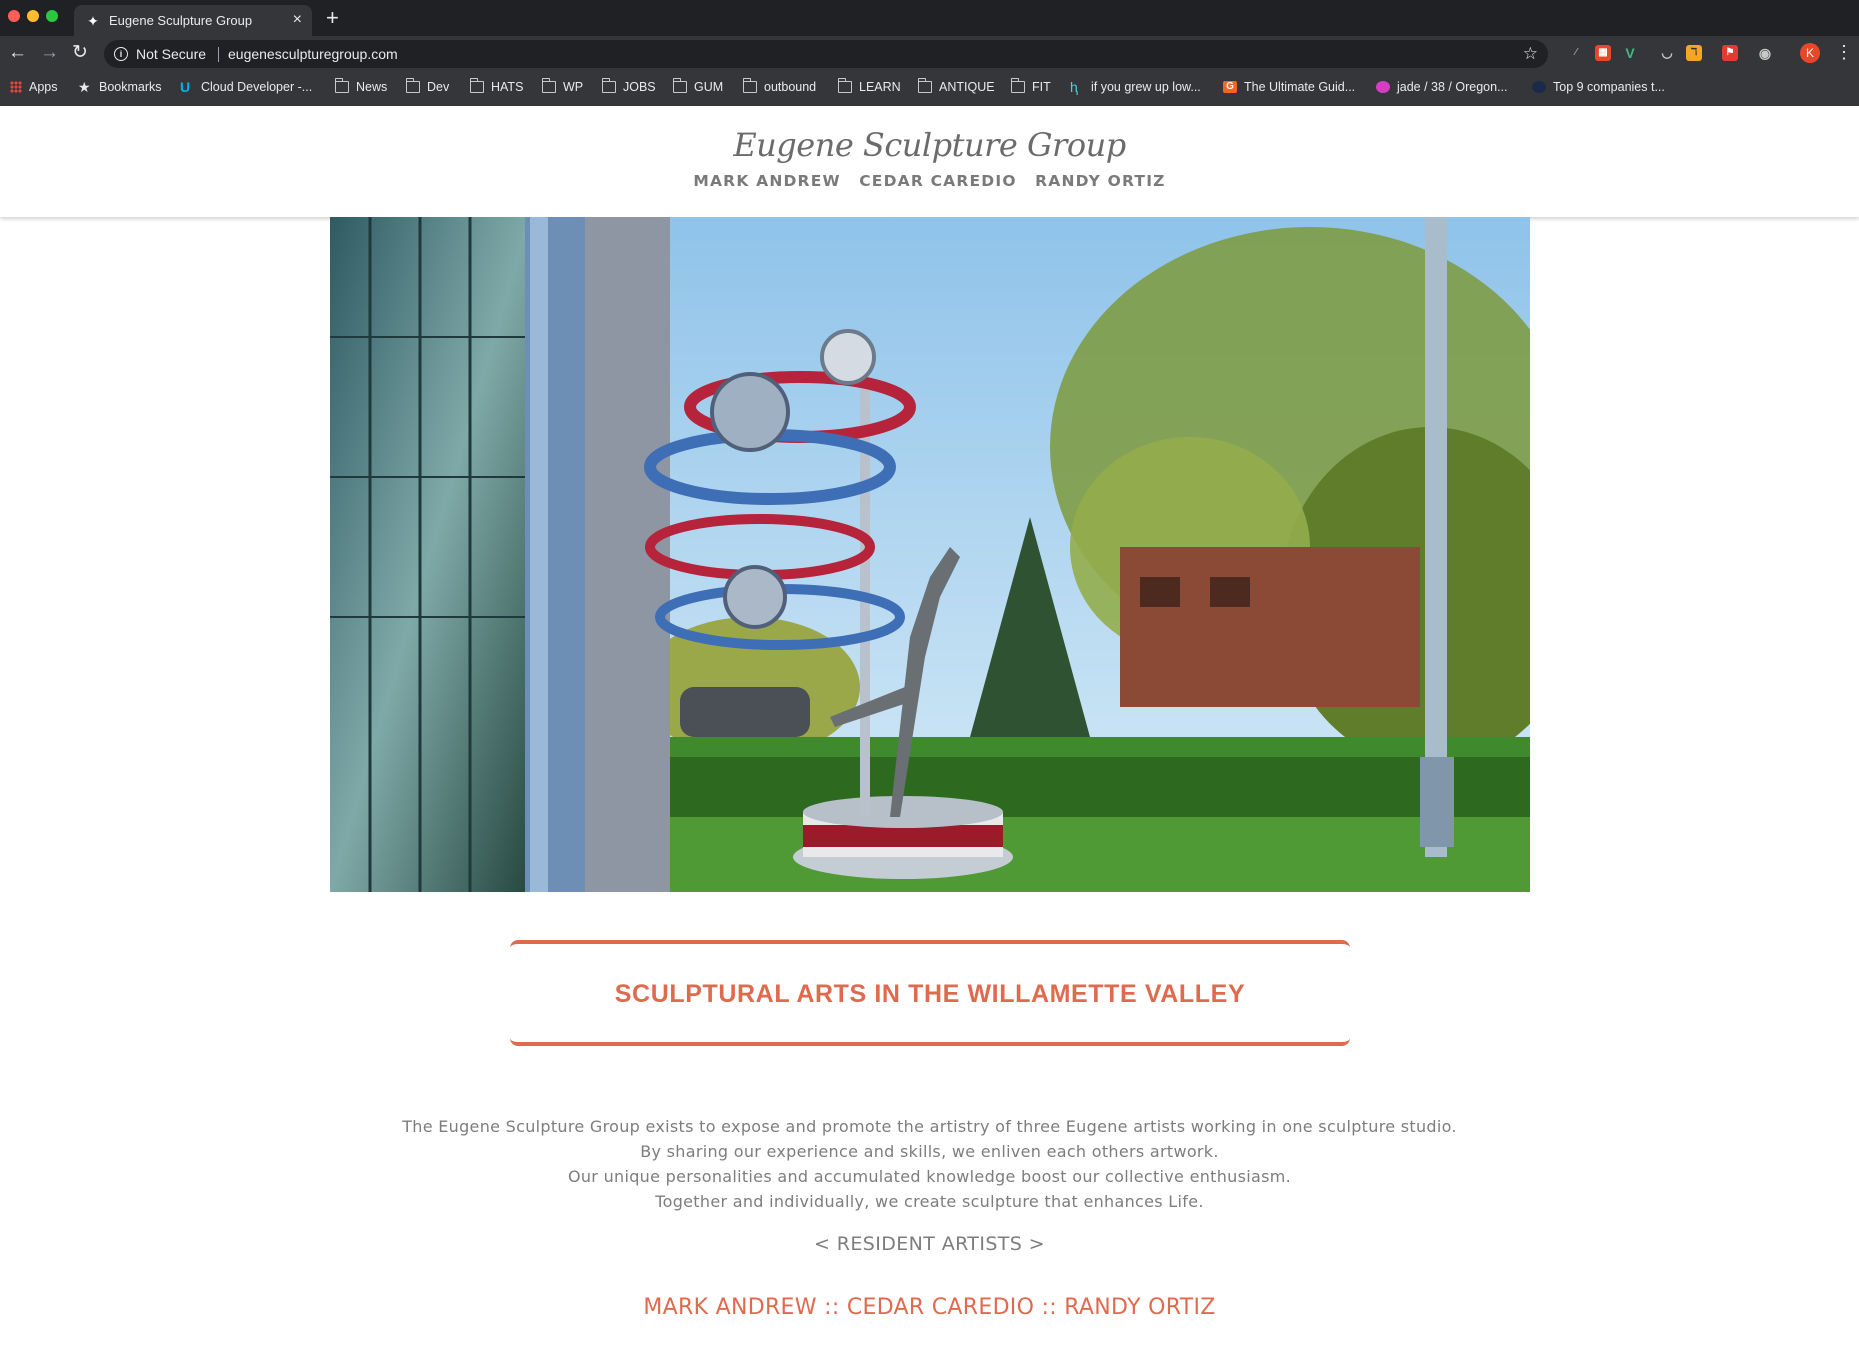 The height and width of the screenshot is (1363, 1859). I want to click on page-icon: ⱨ, so click(1074, 87).